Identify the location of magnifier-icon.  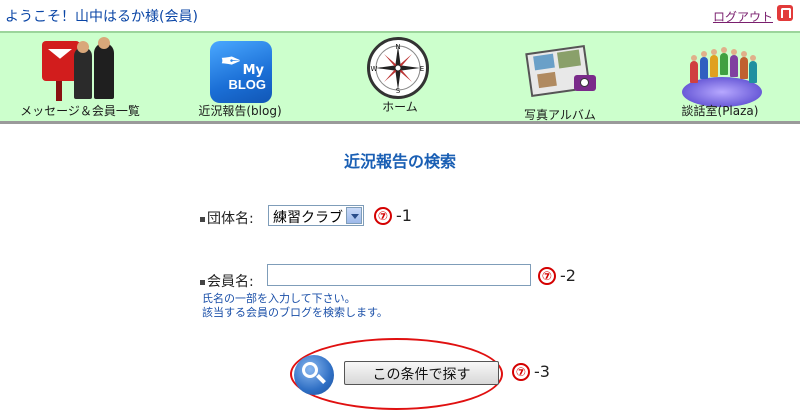
(314, 375).